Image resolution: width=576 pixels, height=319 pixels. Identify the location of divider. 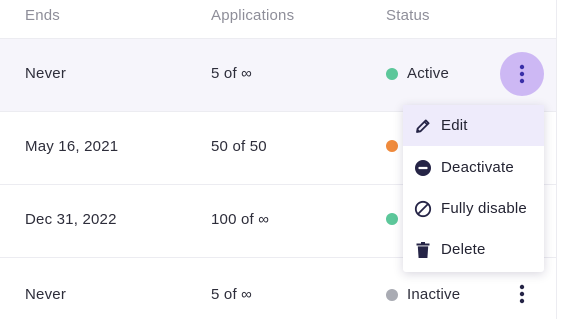
(556, 159).